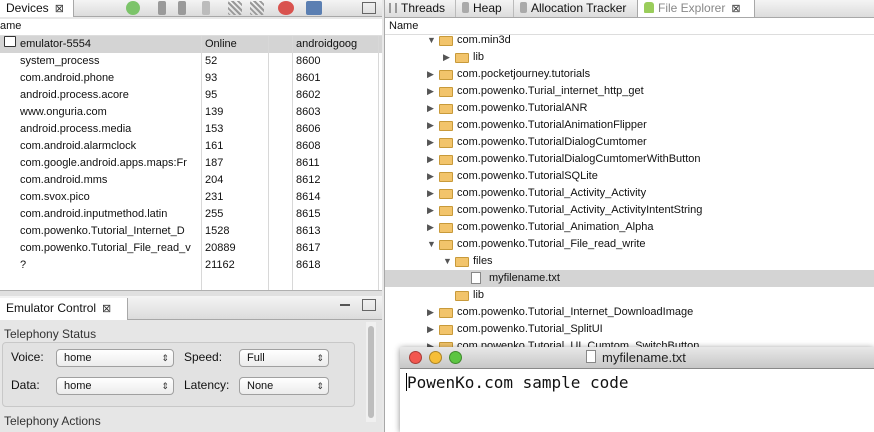 This screenshot has height=432, width=874. What do you see at coordinates (191, 214) in the screenshot?
I see `table-row: com.android.inputmethod.latin 255 8615` at bounding box center [191, 214].